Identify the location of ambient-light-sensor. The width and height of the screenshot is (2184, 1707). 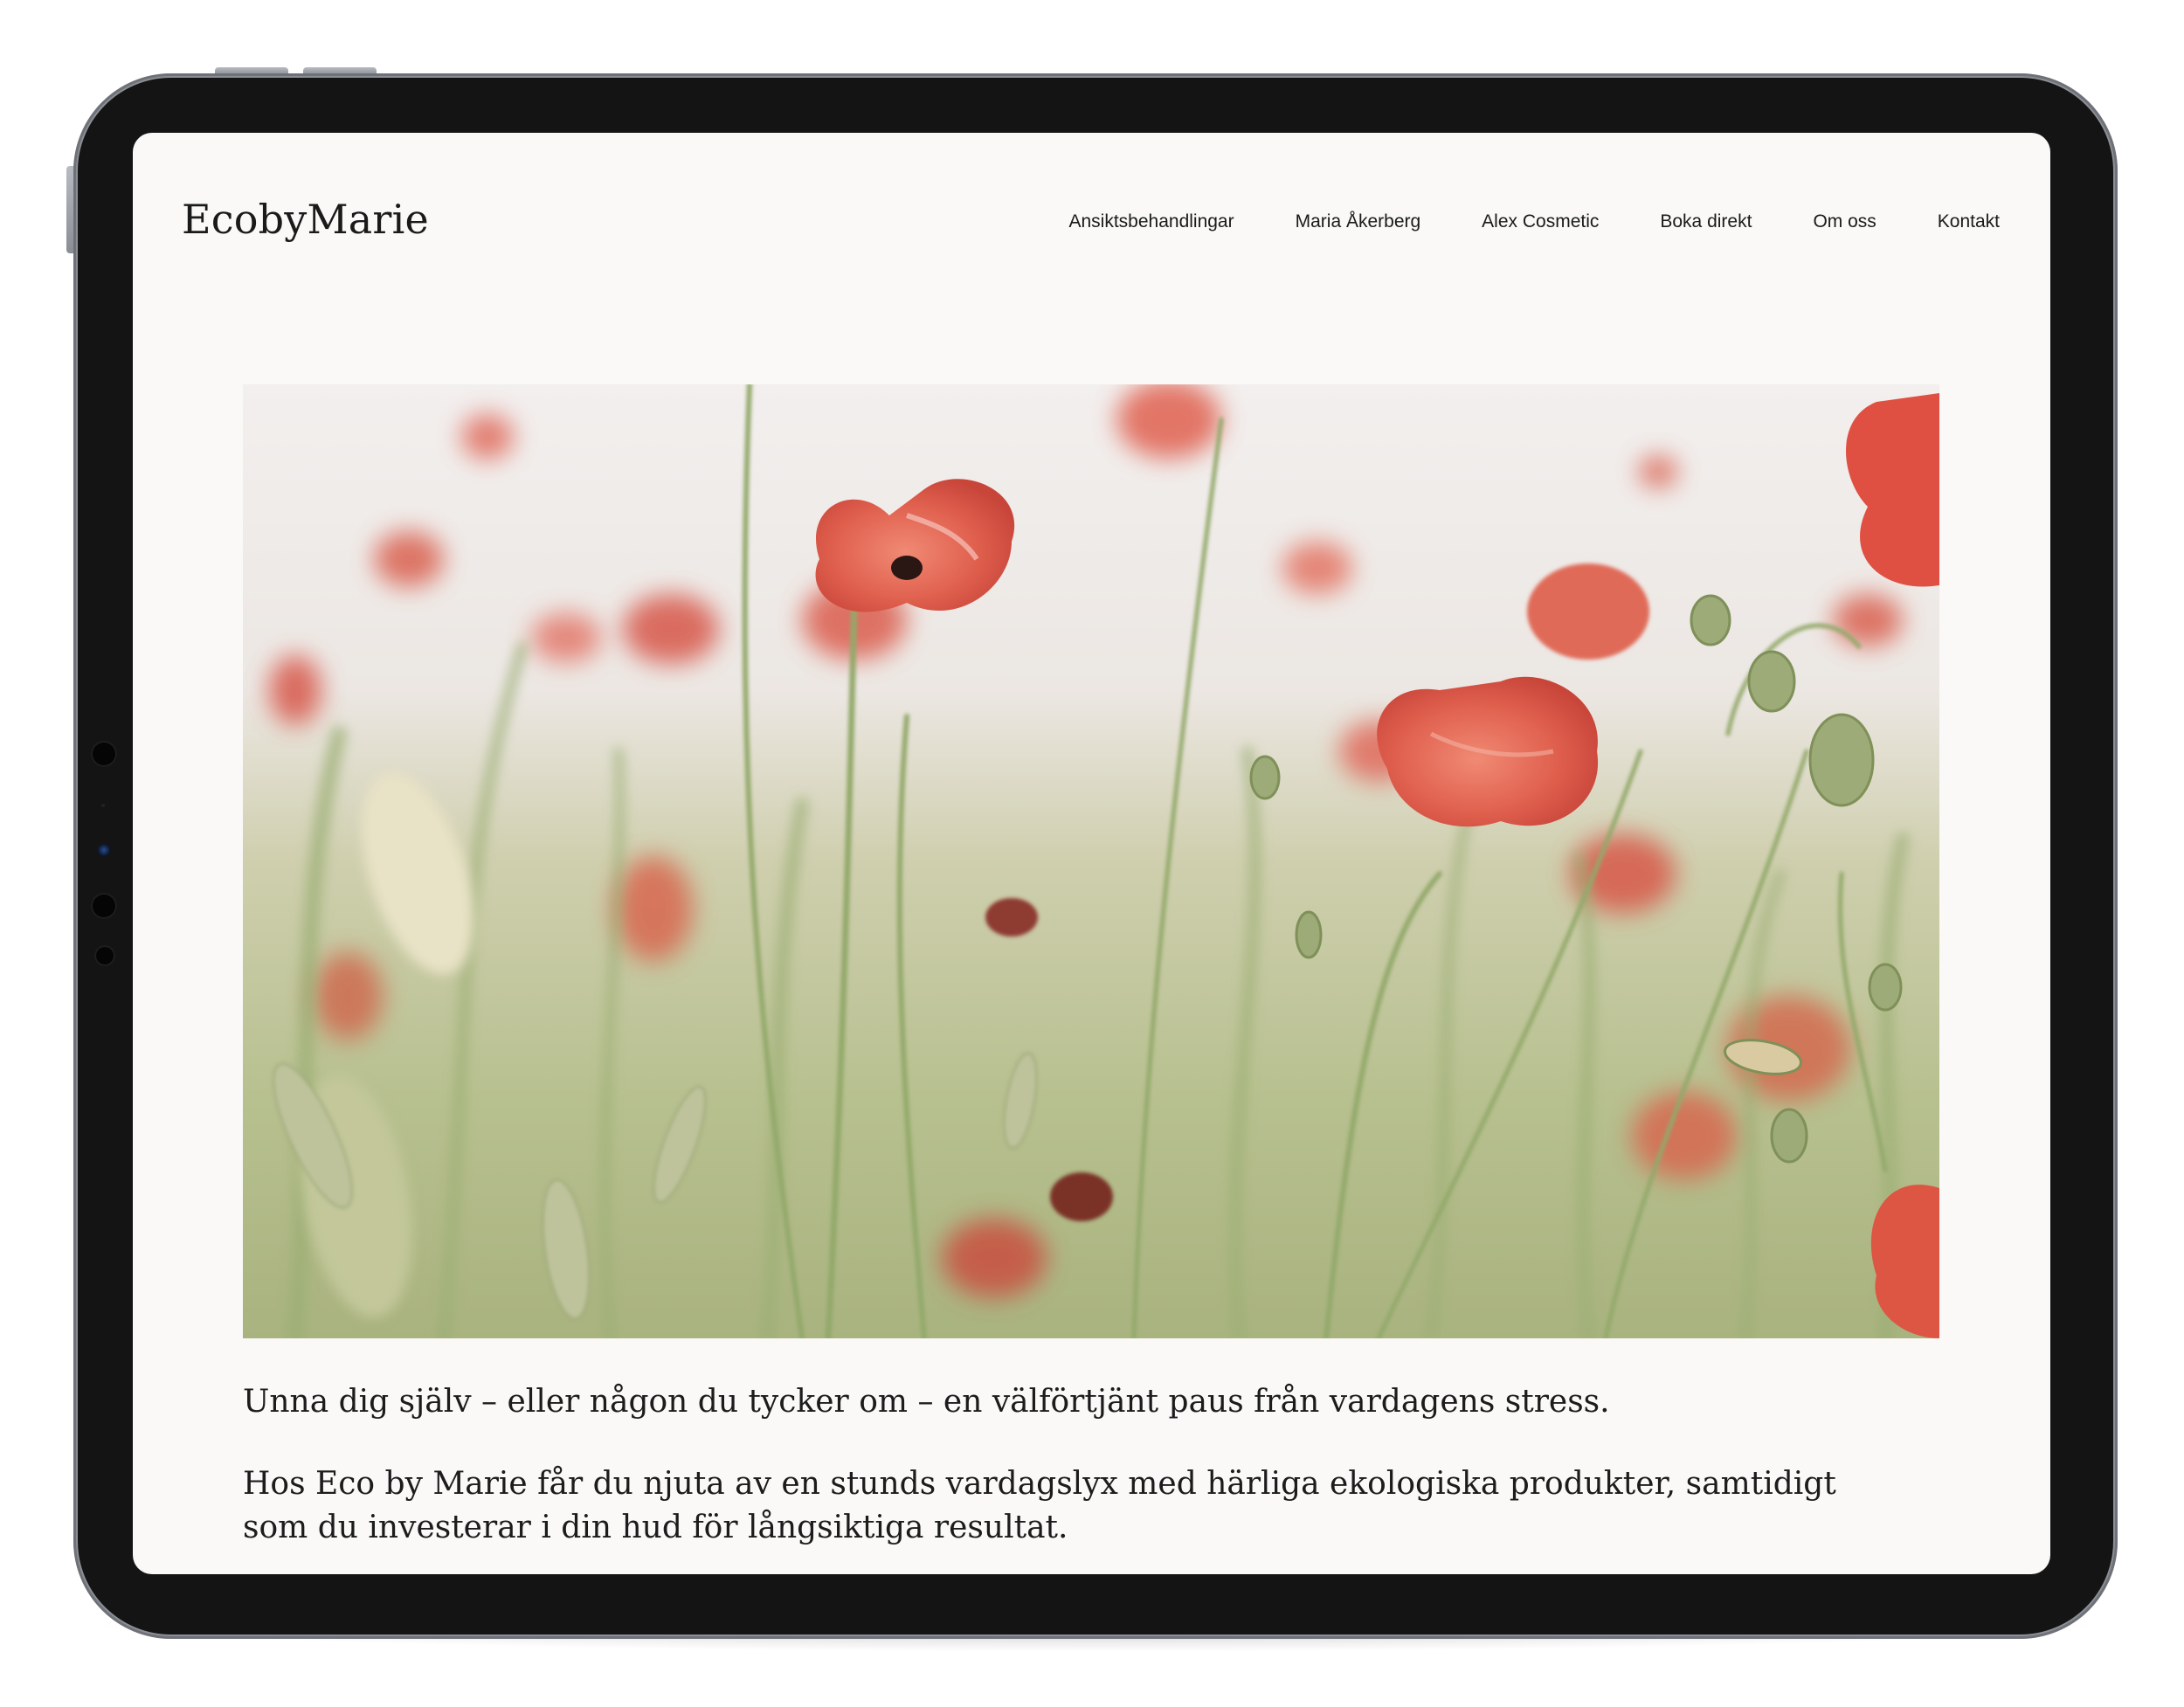
(103, 805).